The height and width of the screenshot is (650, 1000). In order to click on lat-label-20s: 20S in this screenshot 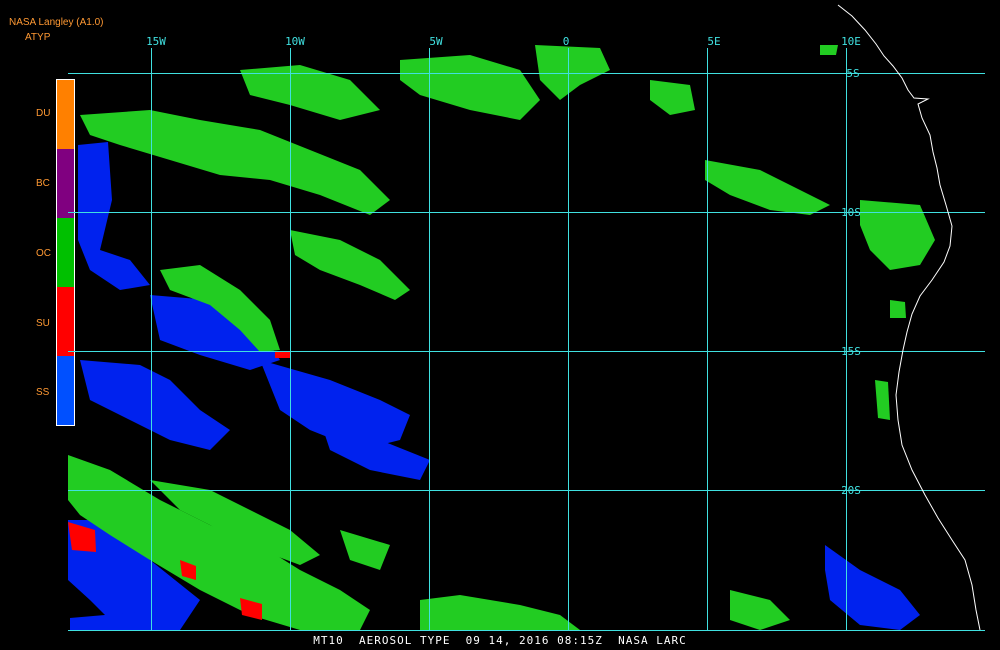, I will do `click(851, 490)`.